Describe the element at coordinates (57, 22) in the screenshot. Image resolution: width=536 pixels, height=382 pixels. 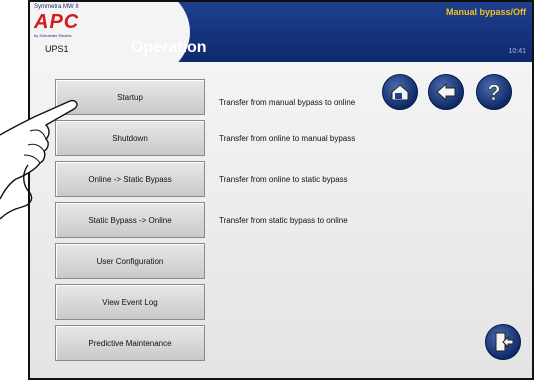
I see `apc-logo: APC` at that location.